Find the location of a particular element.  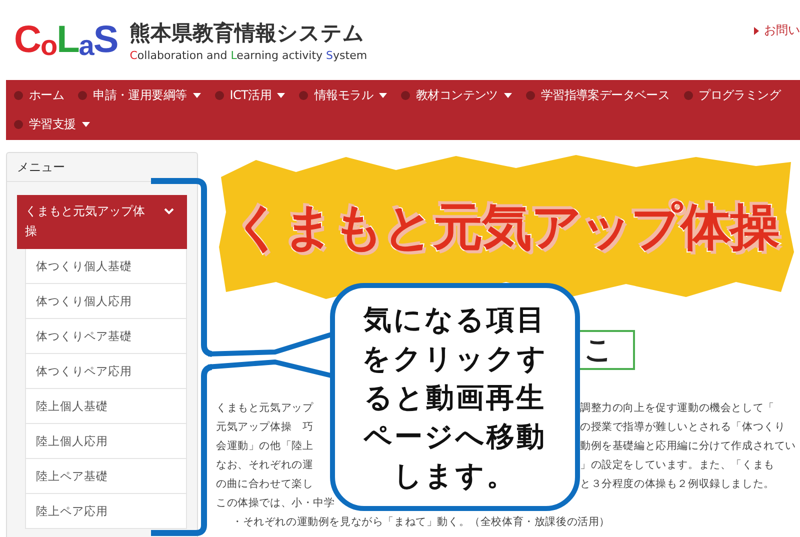

nav-item: 教材コンテンツ is located at coordinates (463, 95).